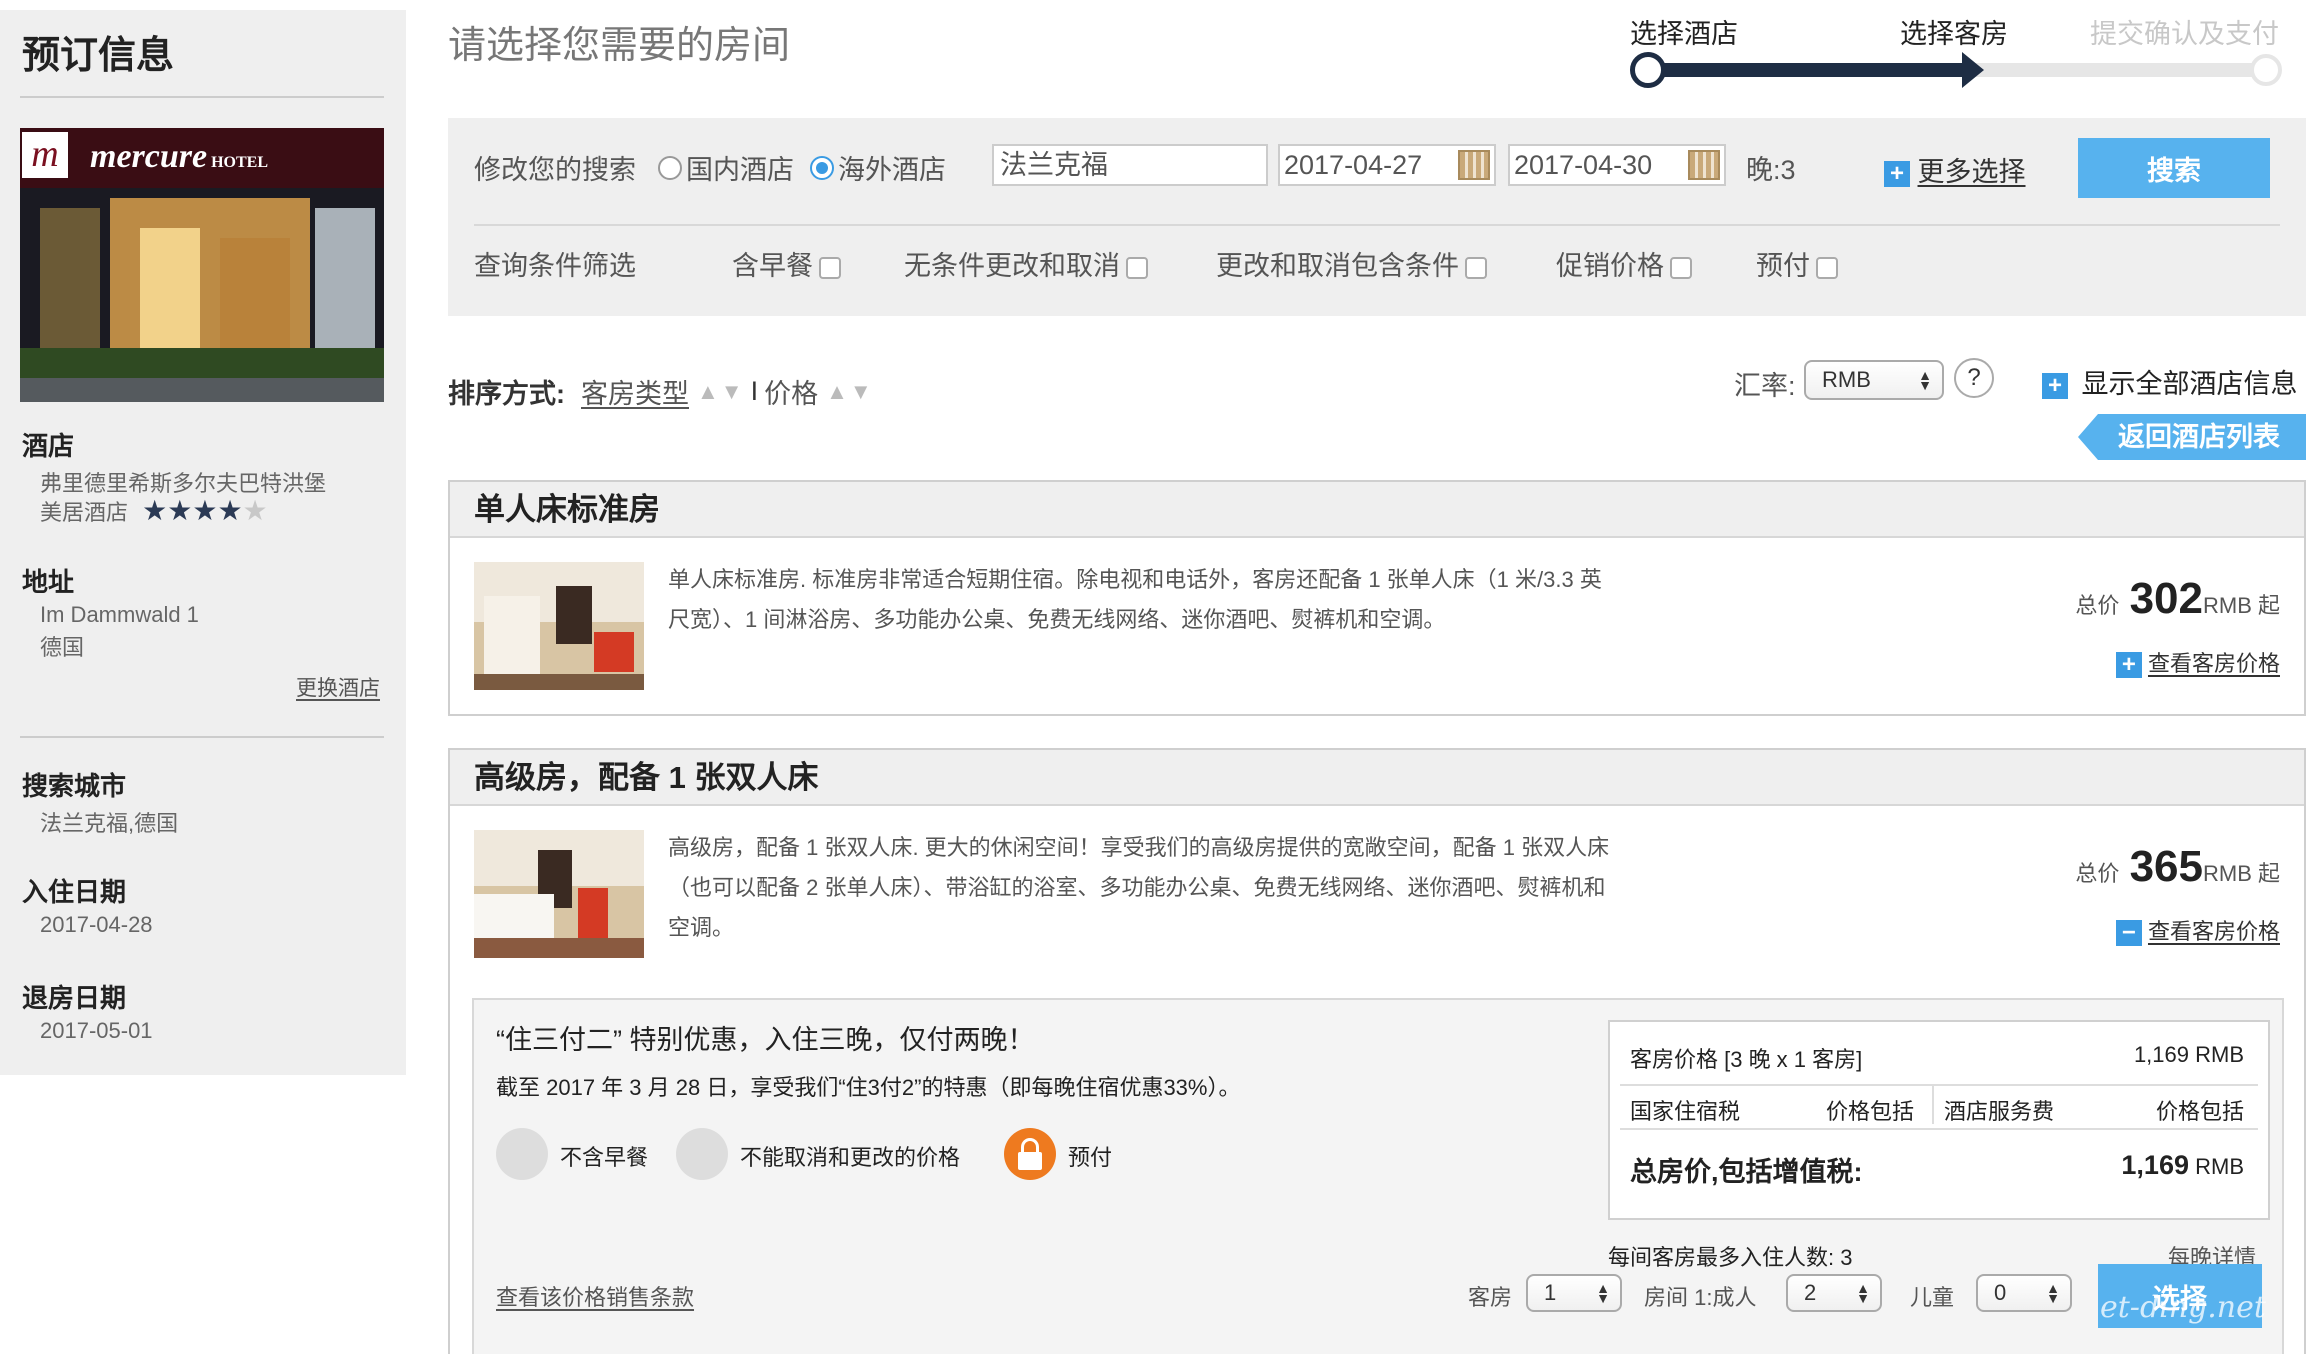  I want to click on adults-label: 房间 1:成人, so click(1700, 1297).